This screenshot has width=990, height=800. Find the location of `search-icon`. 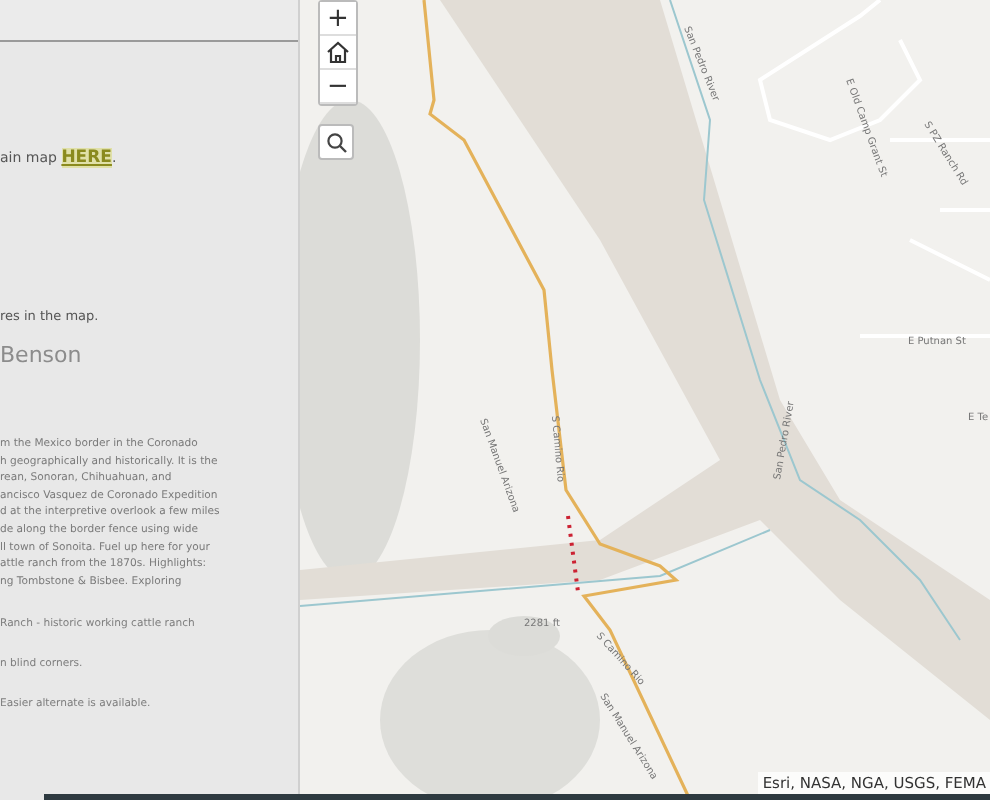

search-icon is located at coordinates (336, 142).